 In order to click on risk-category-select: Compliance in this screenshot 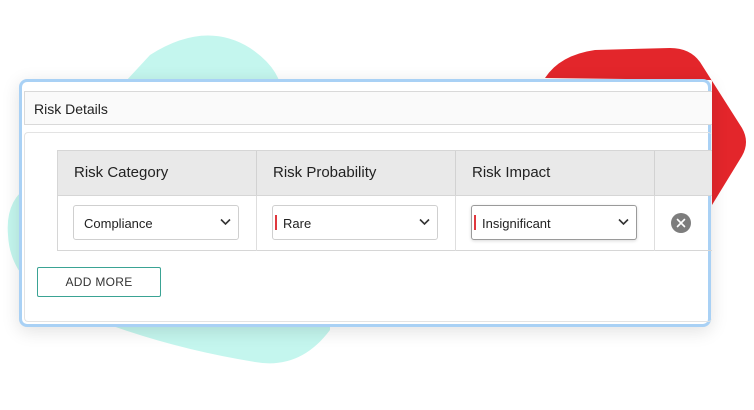, I will do `click(156, 222)`.